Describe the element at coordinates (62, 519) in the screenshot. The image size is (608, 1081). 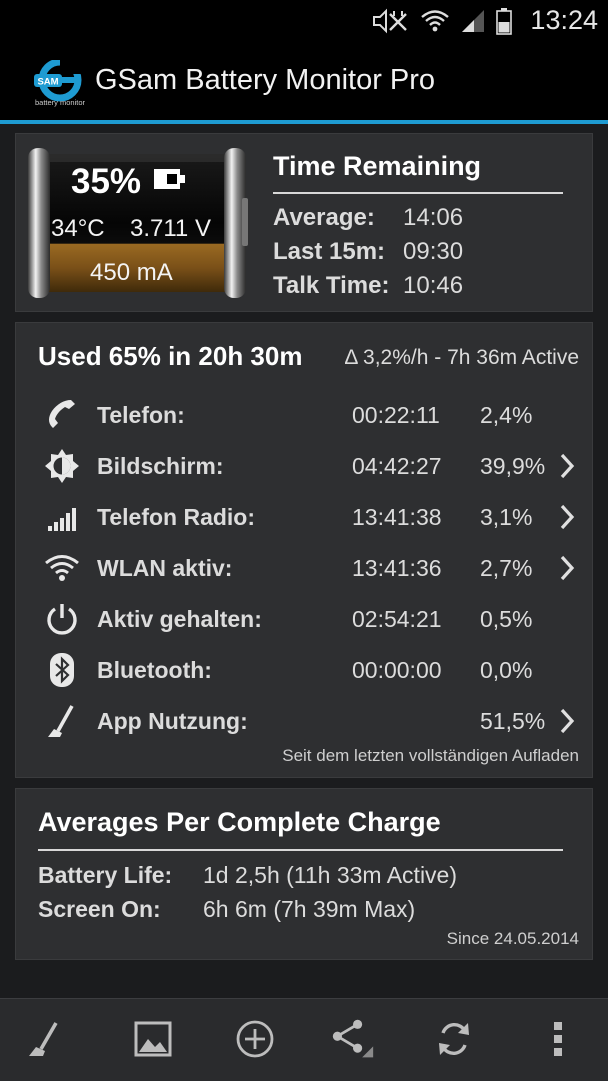
I see `signal-bars-icon` at that location.